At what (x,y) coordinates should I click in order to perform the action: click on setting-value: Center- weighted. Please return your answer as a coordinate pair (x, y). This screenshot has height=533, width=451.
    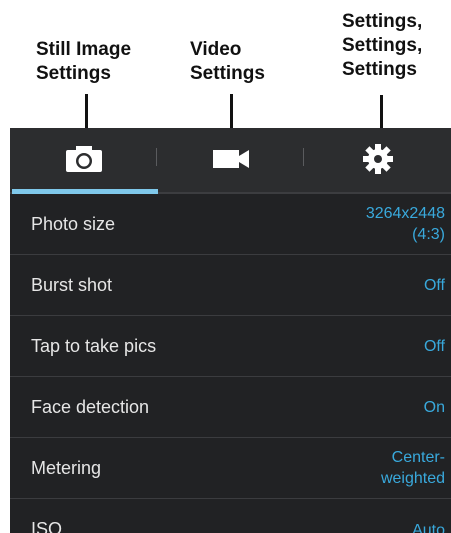
    Looking at the image, I should click on (412, 468).